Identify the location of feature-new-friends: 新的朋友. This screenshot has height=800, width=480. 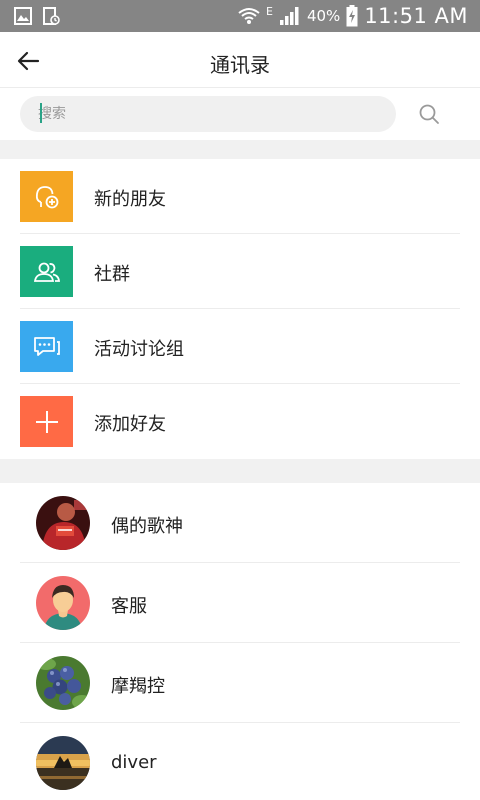
(240, 196).